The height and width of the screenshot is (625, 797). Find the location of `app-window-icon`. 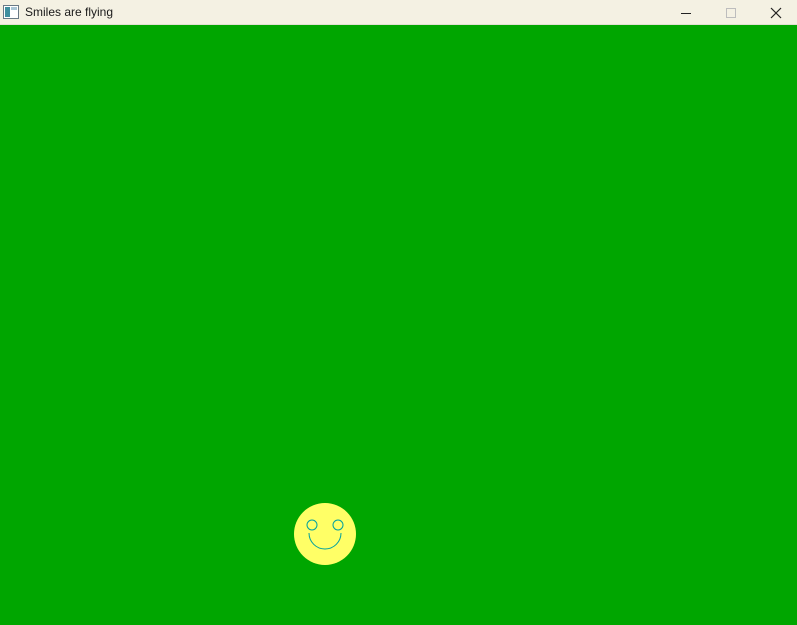

app-window-icon is located at coordinates (11, 12).